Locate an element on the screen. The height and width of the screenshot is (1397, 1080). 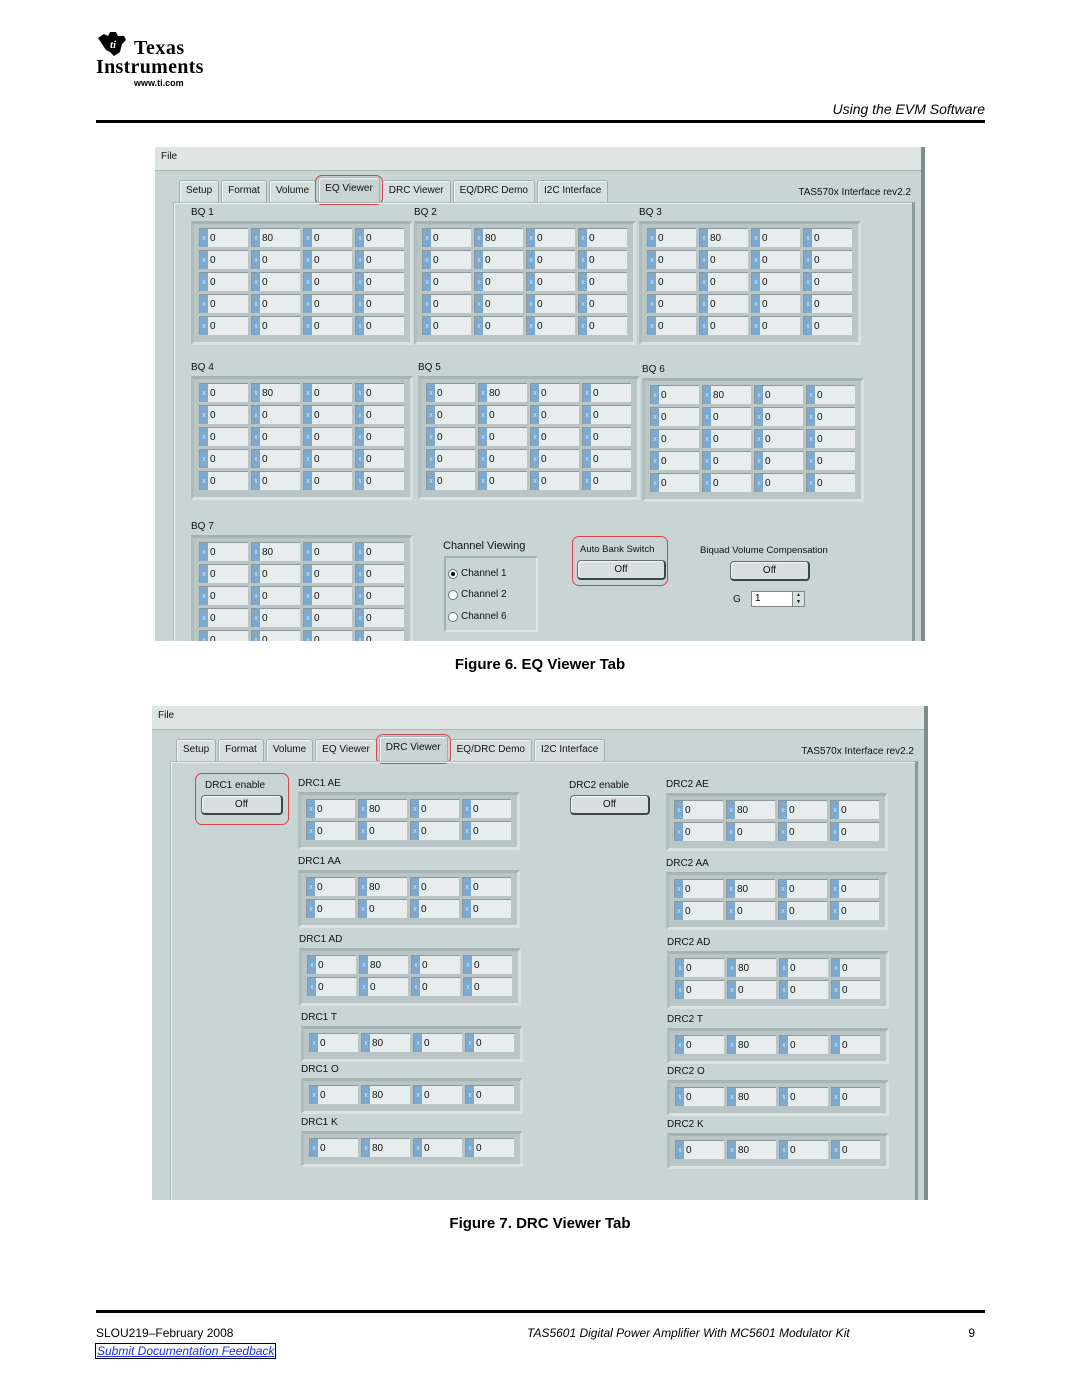
tab-format: Format is located at coordinates (241, 750).